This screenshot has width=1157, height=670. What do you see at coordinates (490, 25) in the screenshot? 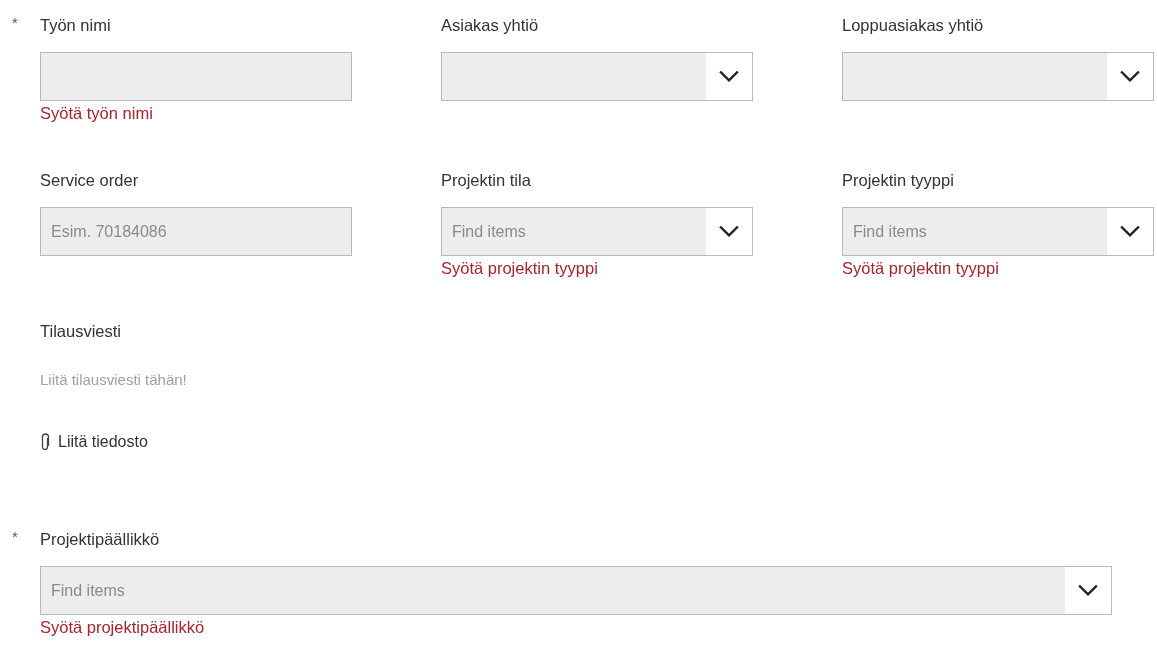
I see `field-label: Asiakas yhtiö` at bounding box center [490, 25].